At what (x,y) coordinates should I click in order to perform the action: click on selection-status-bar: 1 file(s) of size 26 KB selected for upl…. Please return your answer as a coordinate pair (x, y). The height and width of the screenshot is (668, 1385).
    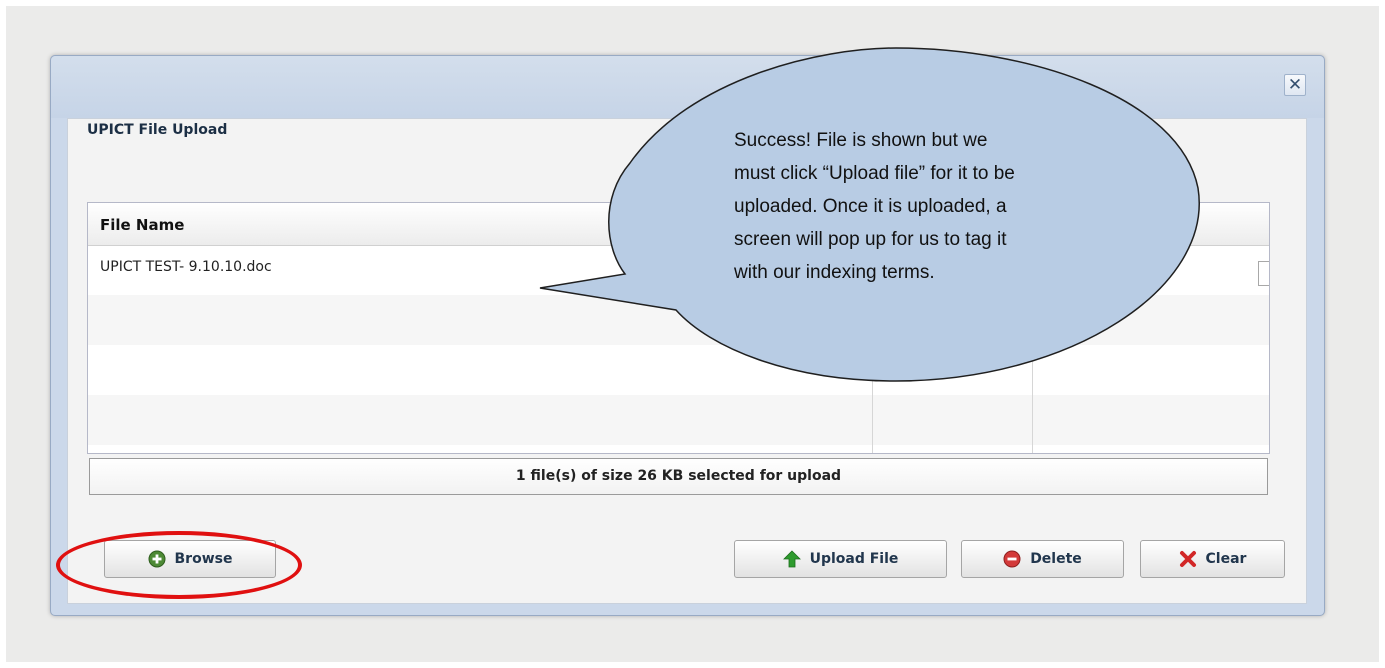
    Looking at the image, I should click on (678, 476).